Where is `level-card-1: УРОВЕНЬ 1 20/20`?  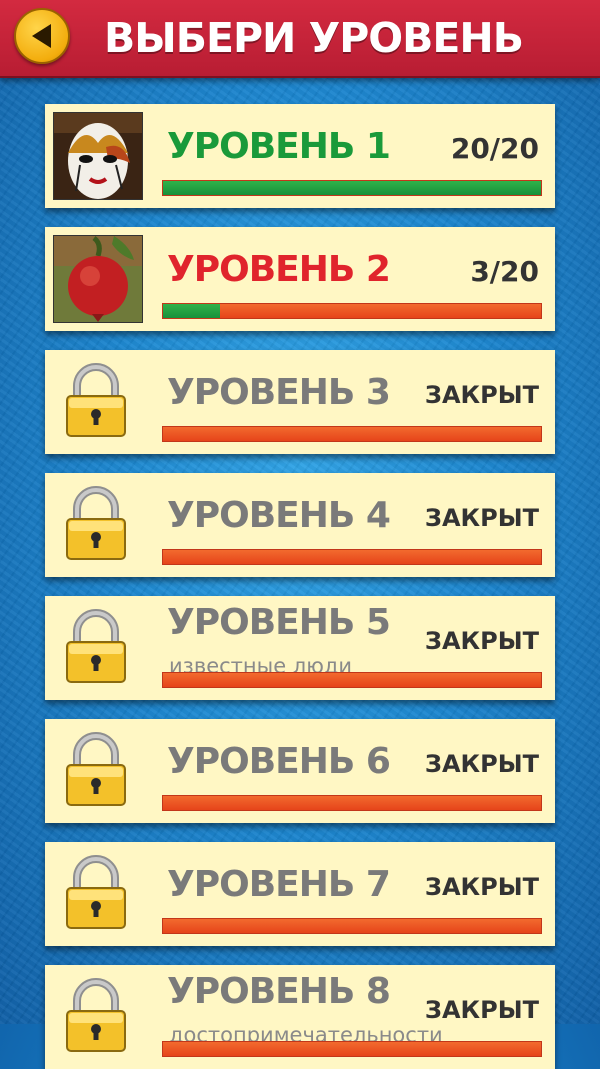
level-card-1: УРОВЕНЬ 1 20/20 is located at coordinates (300, 156).